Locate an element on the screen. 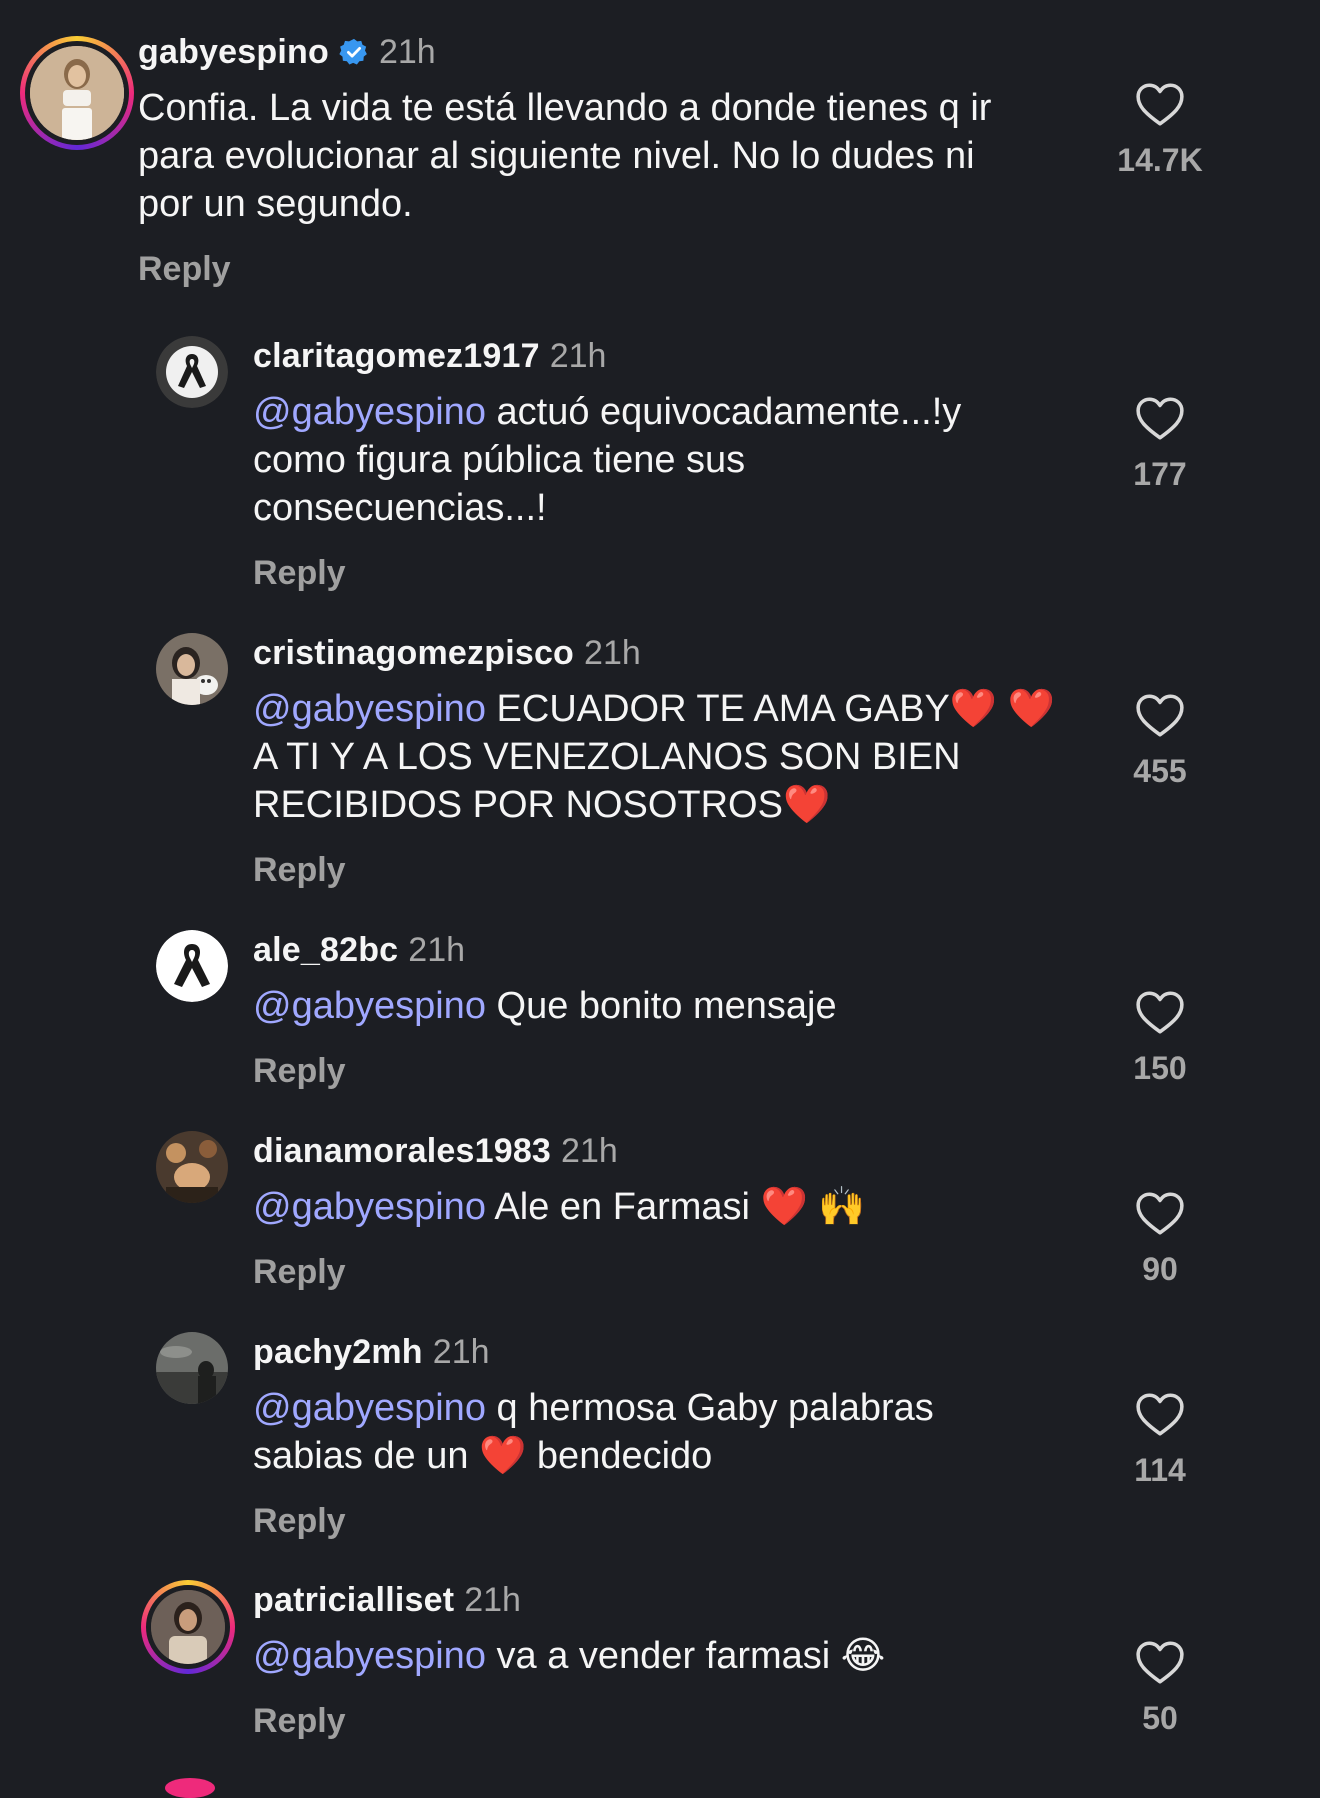 Image resolution: width=1320 pixels, height=1798 pixels. like-count: 14.7K is located at coordinates (1160, 160).